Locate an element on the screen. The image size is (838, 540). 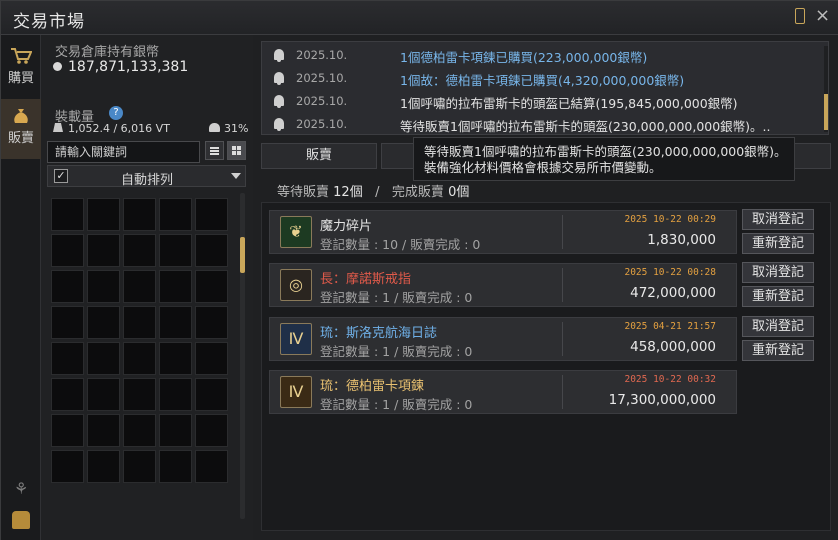
item-quantity: 登記數量 : 1 / 販賣完成 : 0 is located at coordinates (396, 351).